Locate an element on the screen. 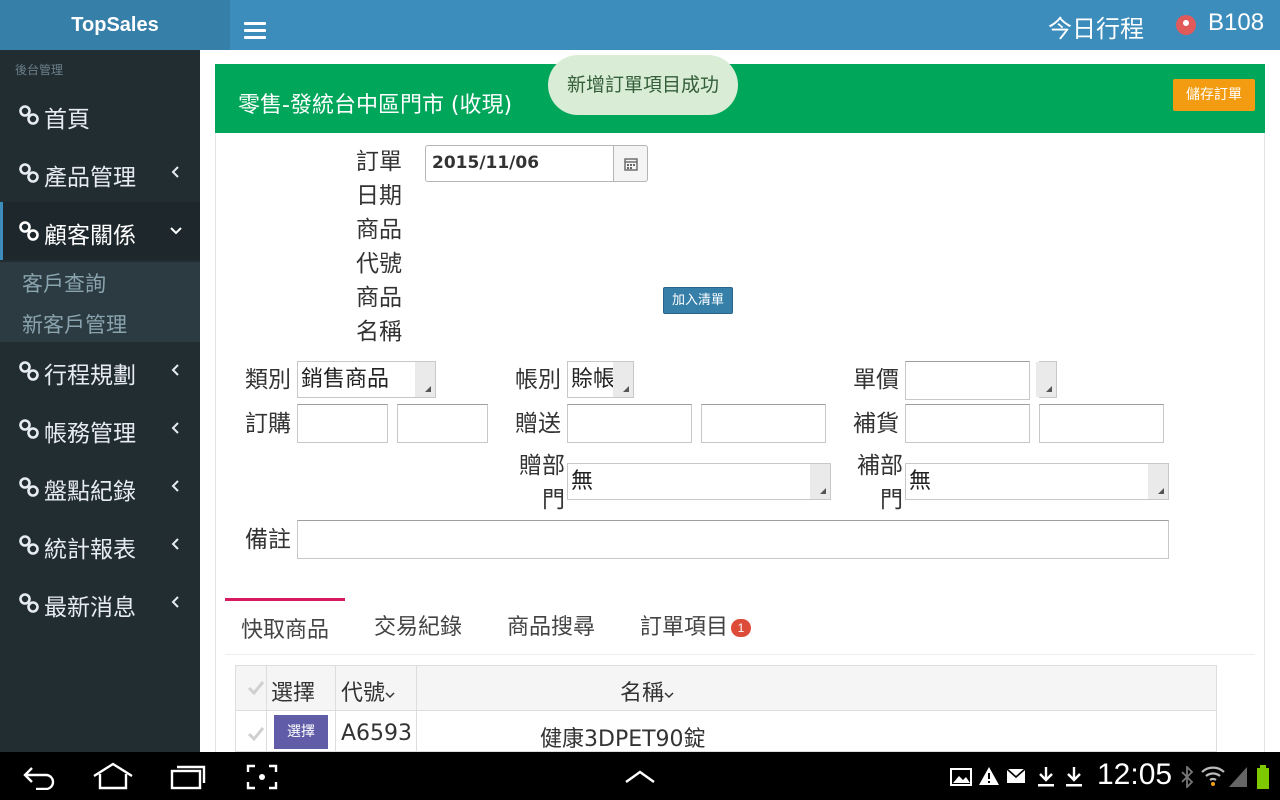  unit-price-input is located at coordinates (967, 380).